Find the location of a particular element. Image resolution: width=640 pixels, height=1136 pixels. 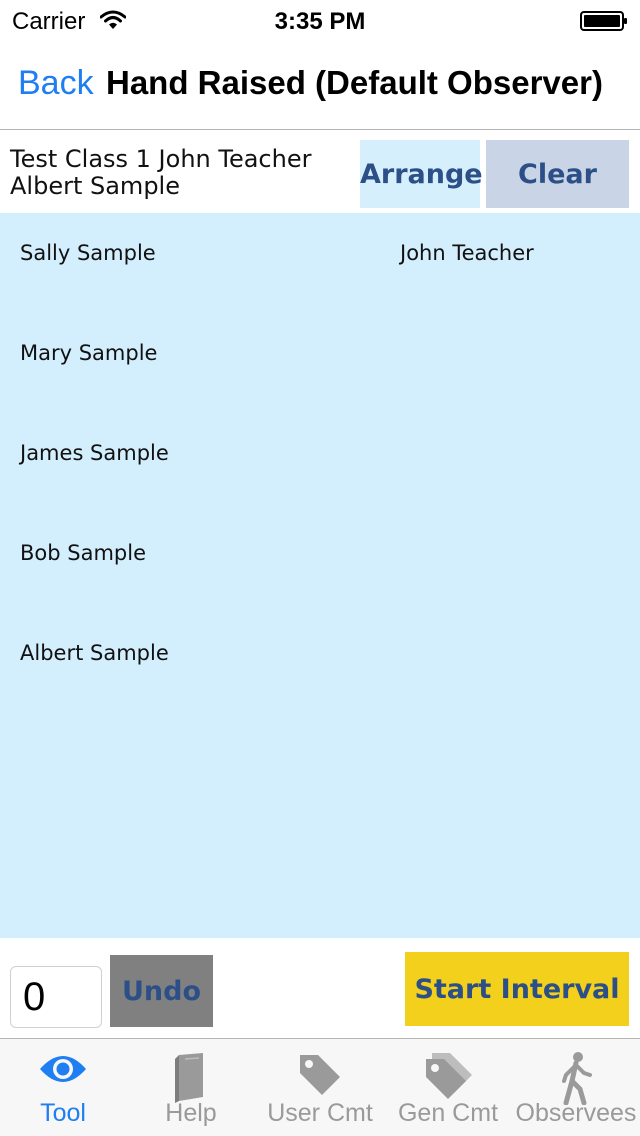

tab-help: Help is located at coordinates (191, 1087).